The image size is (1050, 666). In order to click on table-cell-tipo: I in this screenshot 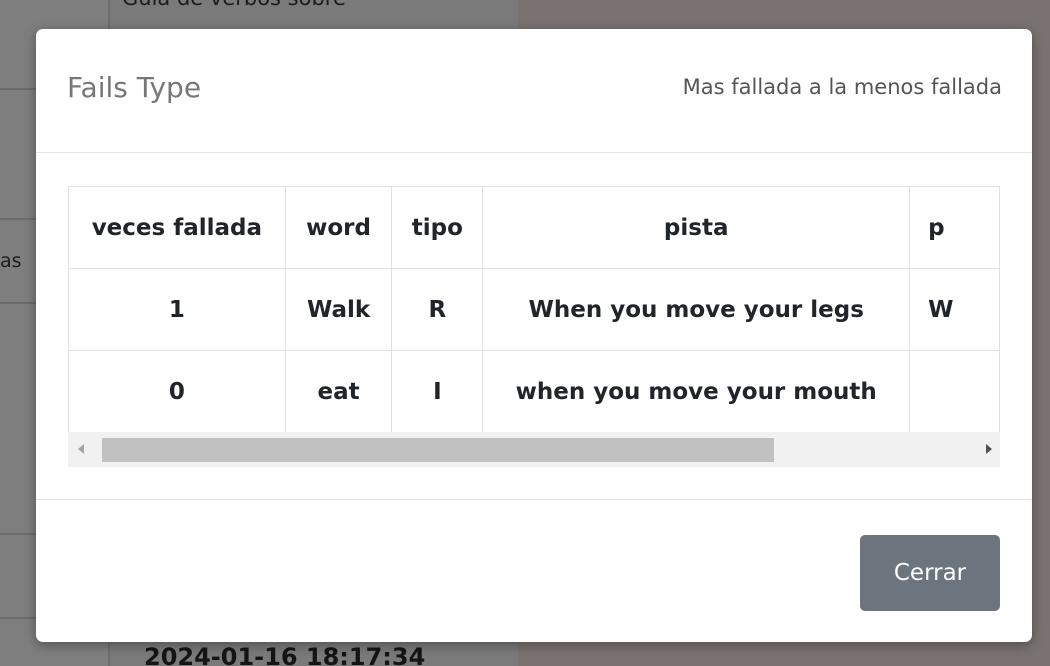, I will do `click(437, 391)`.